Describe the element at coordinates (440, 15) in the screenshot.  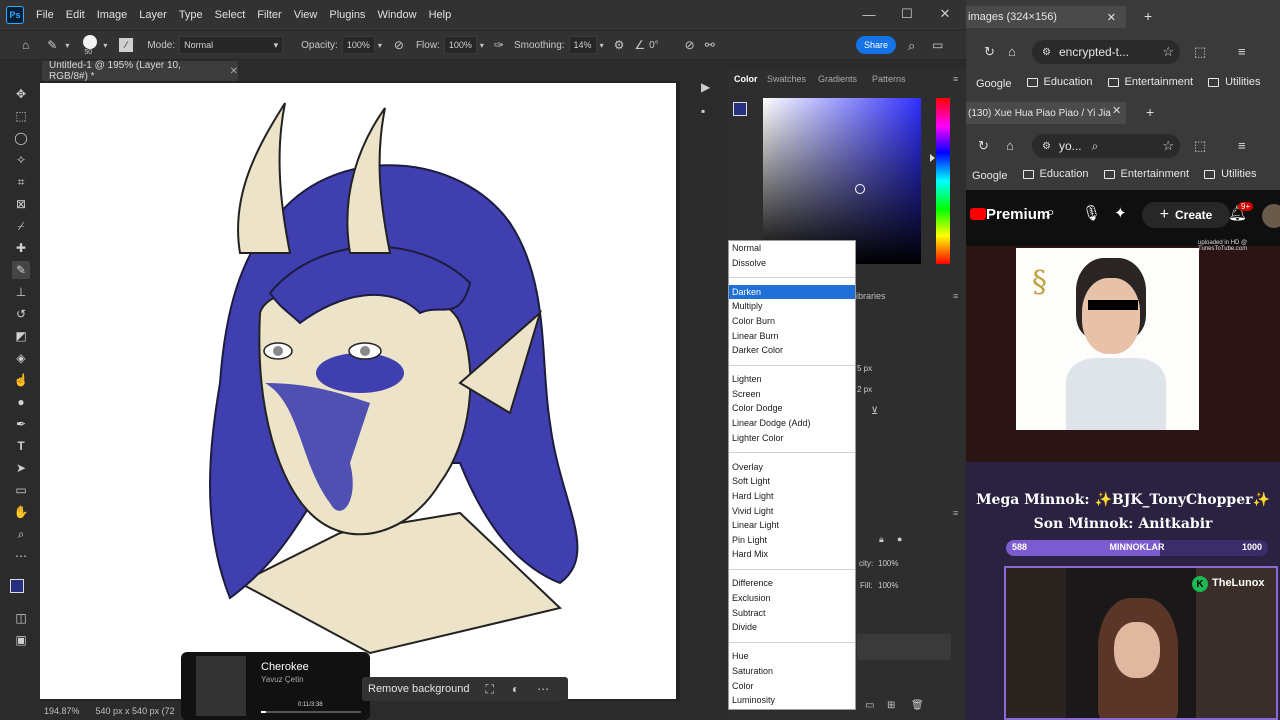
I see `menu-help: Help` at that location.